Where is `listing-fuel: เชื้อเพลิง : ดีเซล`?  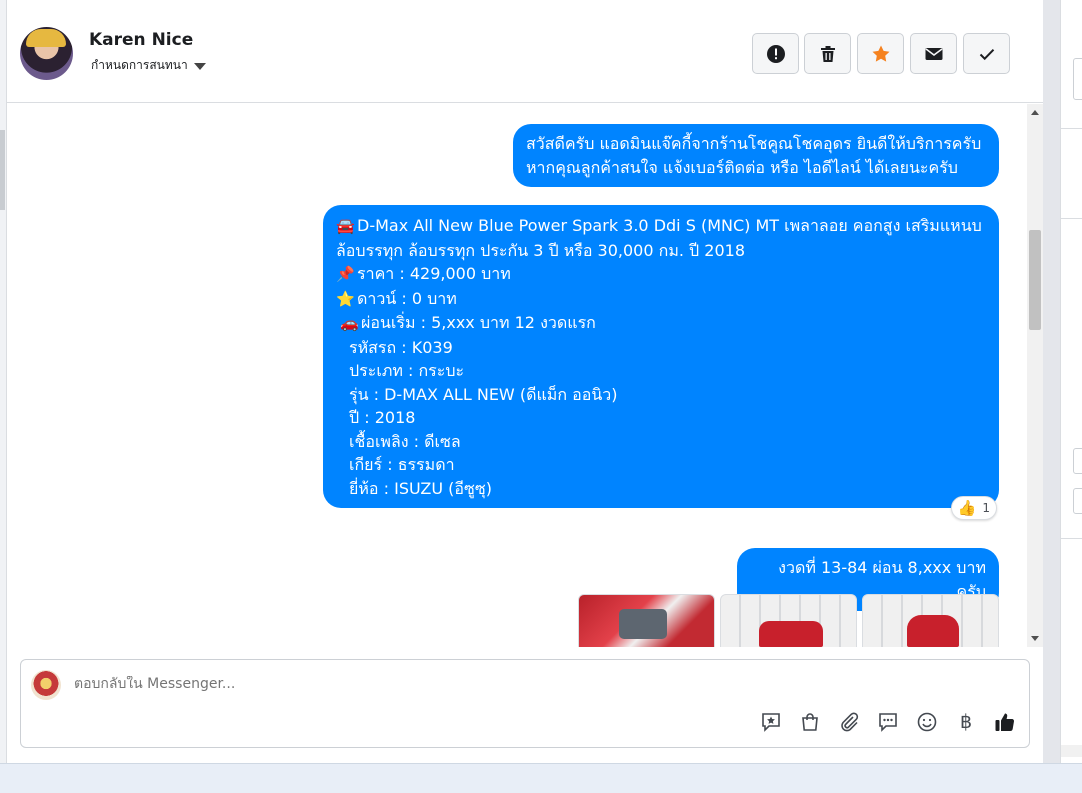 listing-fuel: เชื้อเพลิง : ดีเซล is located at coordinates (405, 441).